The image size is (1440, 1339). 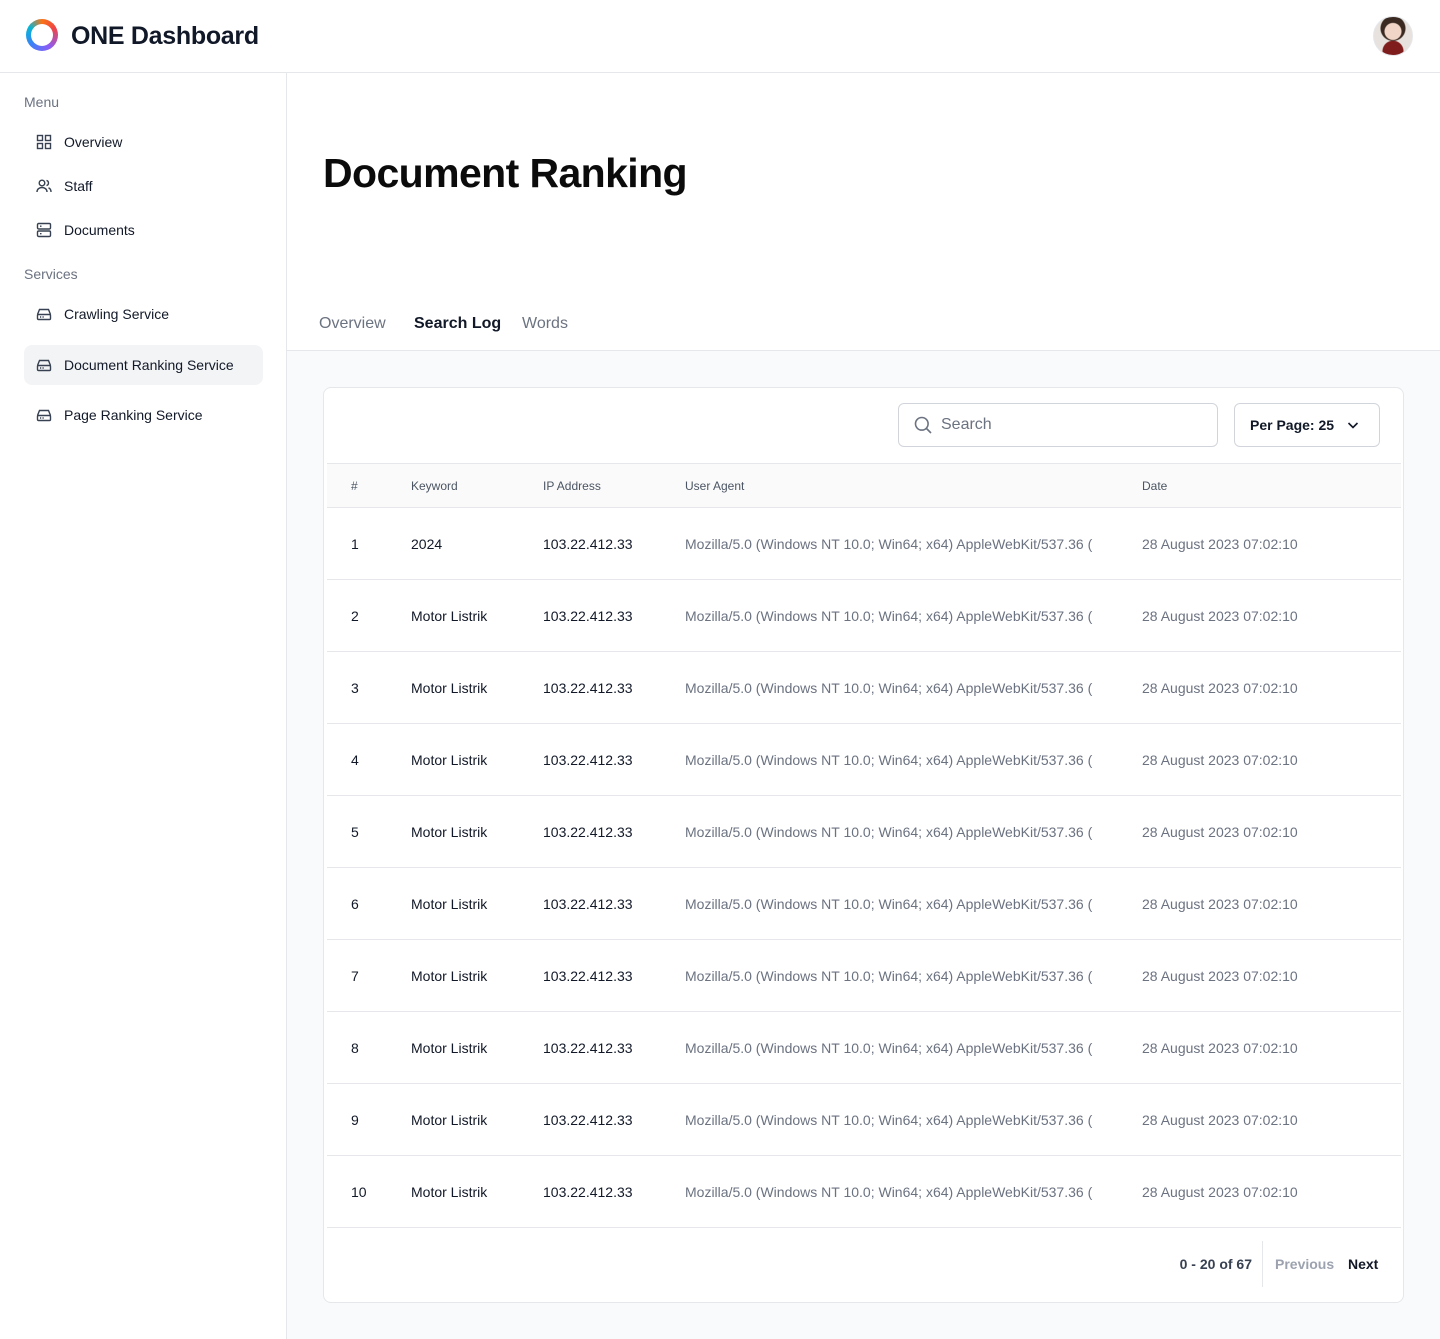 I want to click on cell-number: 9, so click(x=369, y=1119).